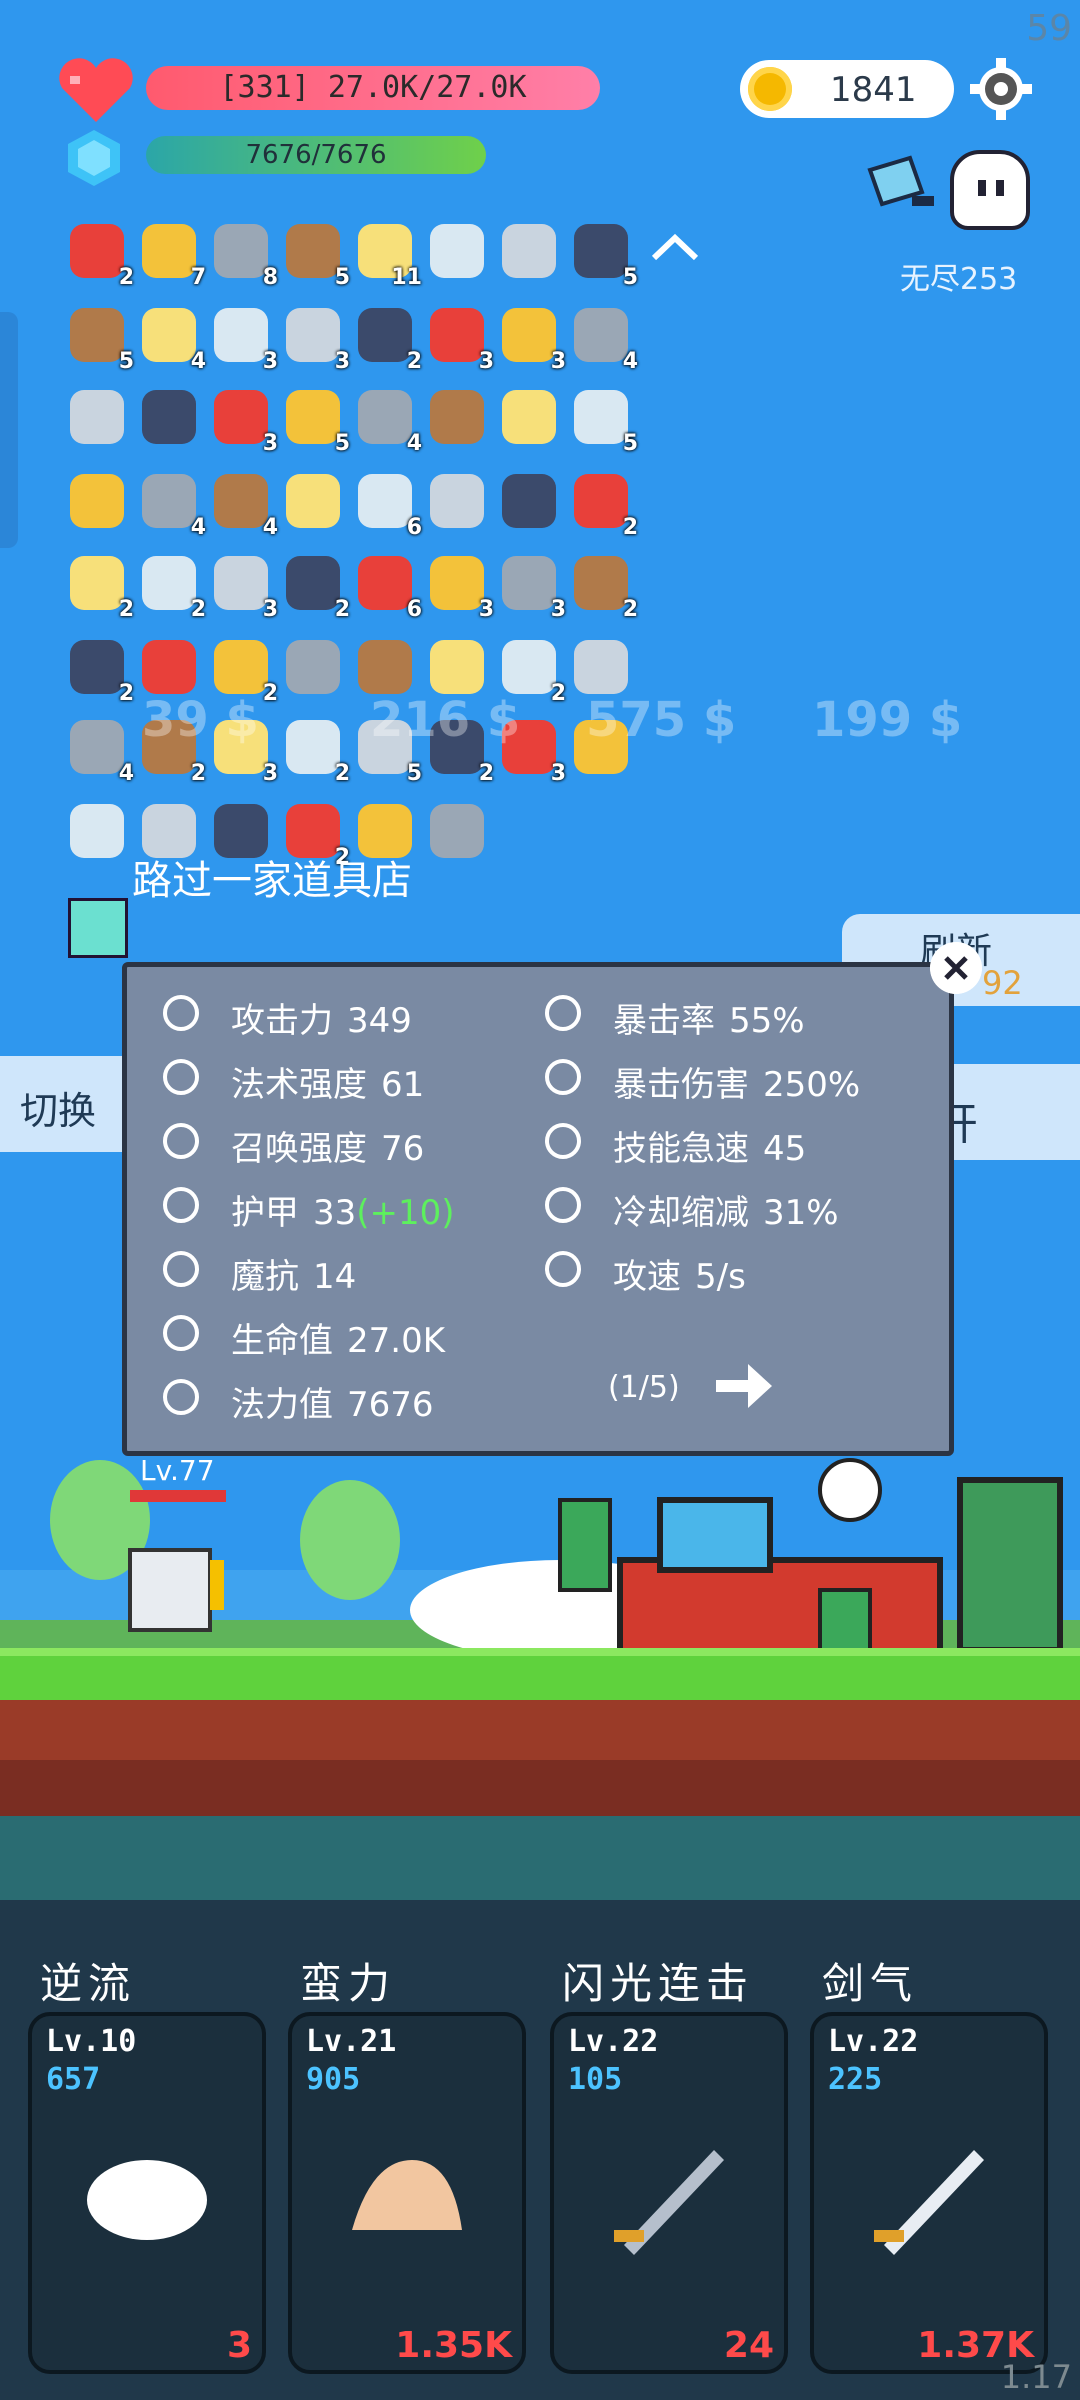 Image resolution: width=1080 pixels, height=2400 pixels. I want to click on battle-axe-icon: 3, so click(532, 339).